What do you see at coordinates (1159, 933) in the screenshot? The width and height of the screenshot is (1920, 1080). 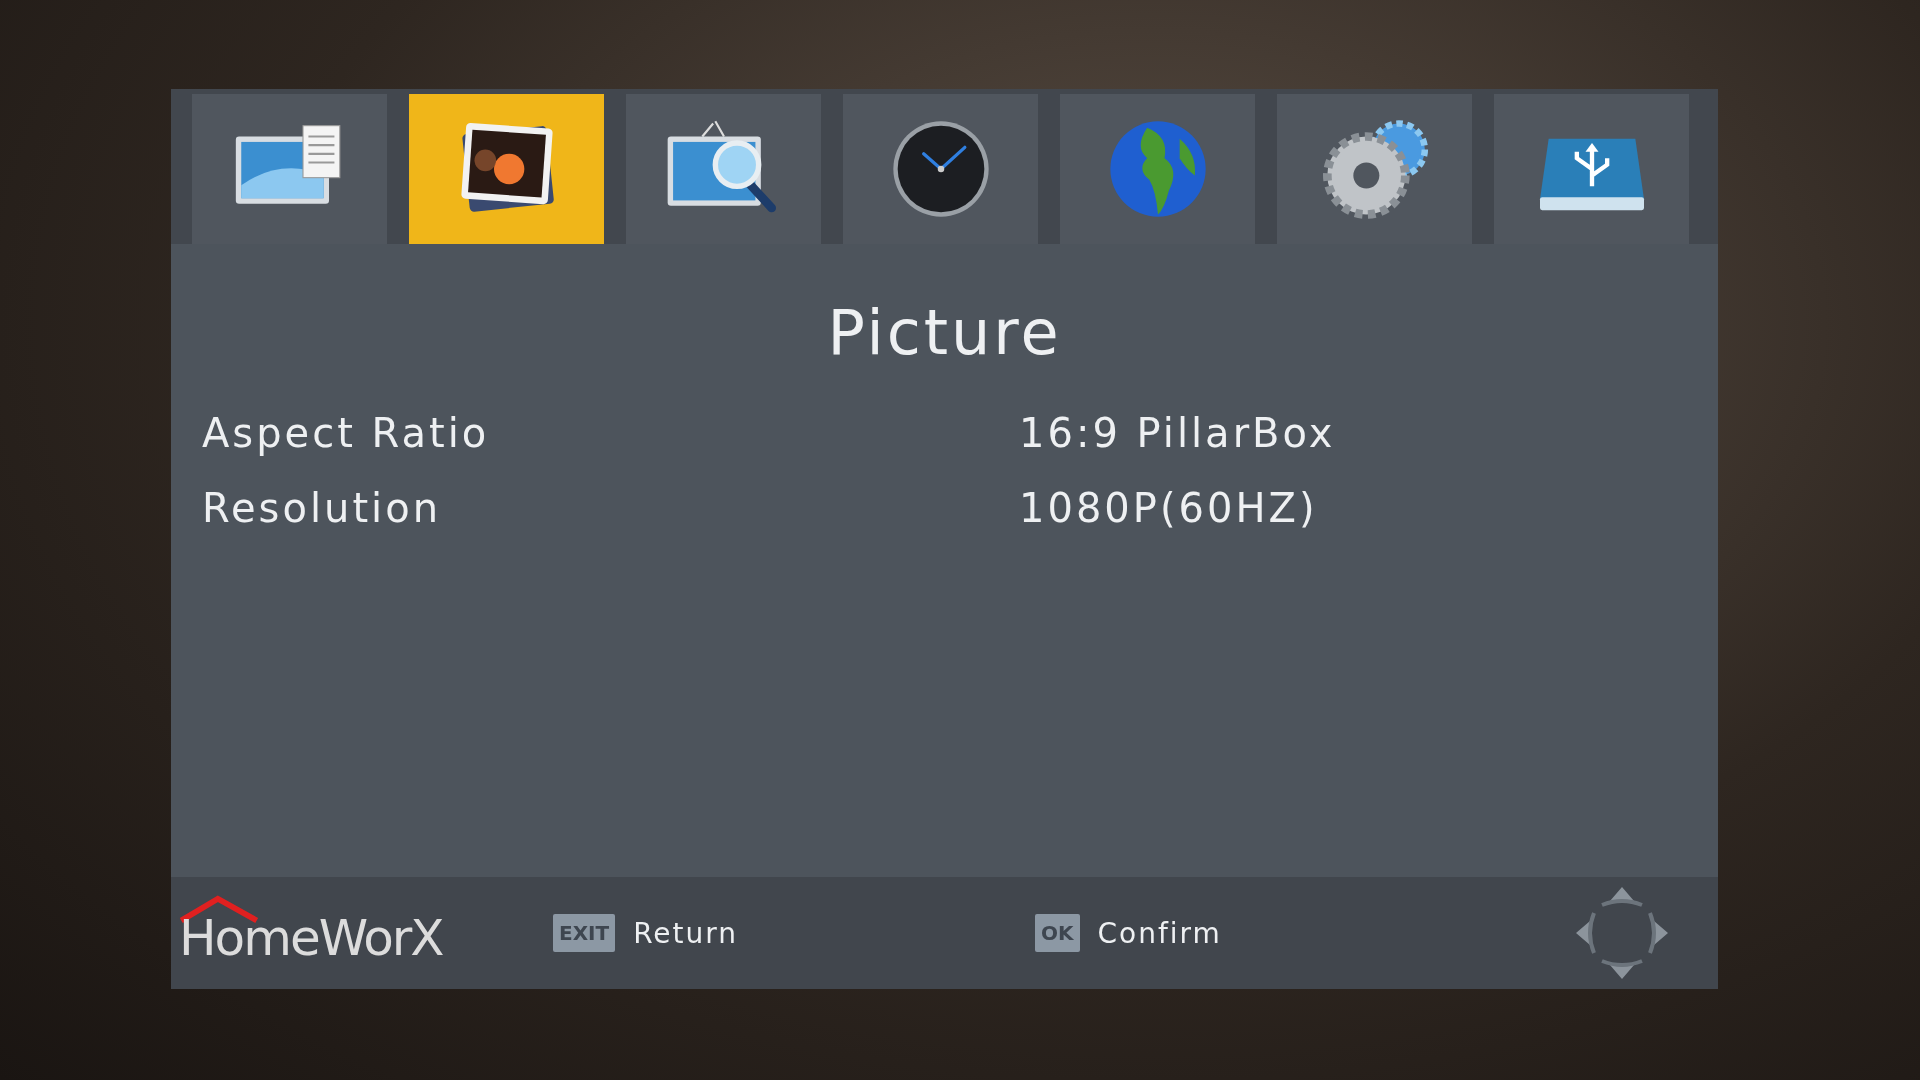 I see `hint-label: Confirm` at bounding box center [1159, 933].